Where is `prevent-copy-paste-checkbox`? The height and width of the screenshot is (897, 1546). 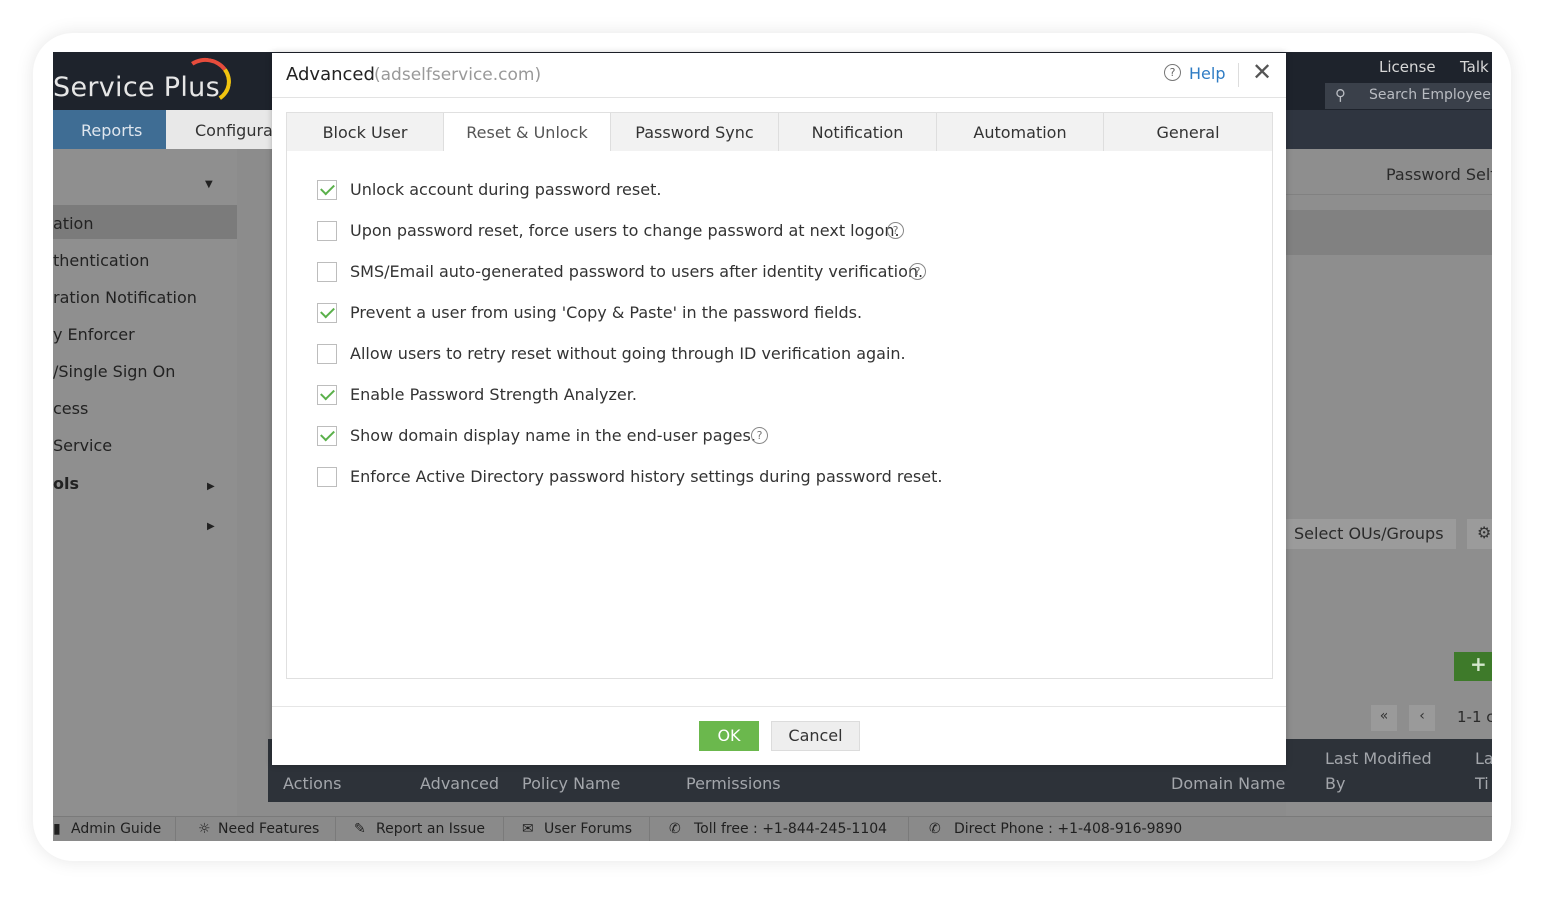
prevent-copy-paste-checkbox is located at coordinates (327, 313).